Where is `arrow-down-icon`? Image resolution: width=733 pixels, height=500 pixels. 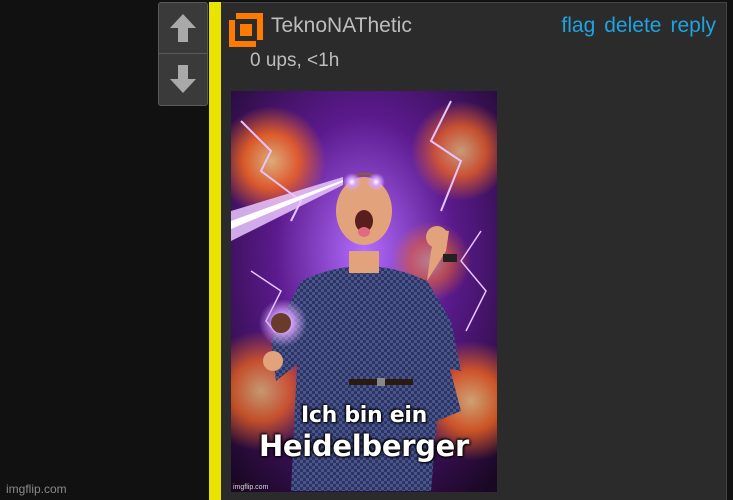
arrow-down-icon is located at coordinates (183, 79).